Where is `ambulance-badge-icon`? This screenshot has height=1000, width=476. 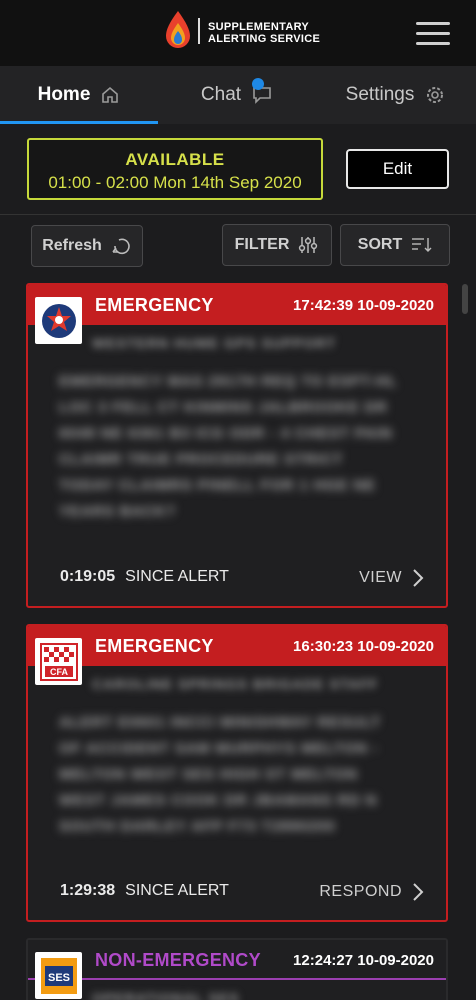
ambulance-badge-icon is located at coordinates (58, 320).